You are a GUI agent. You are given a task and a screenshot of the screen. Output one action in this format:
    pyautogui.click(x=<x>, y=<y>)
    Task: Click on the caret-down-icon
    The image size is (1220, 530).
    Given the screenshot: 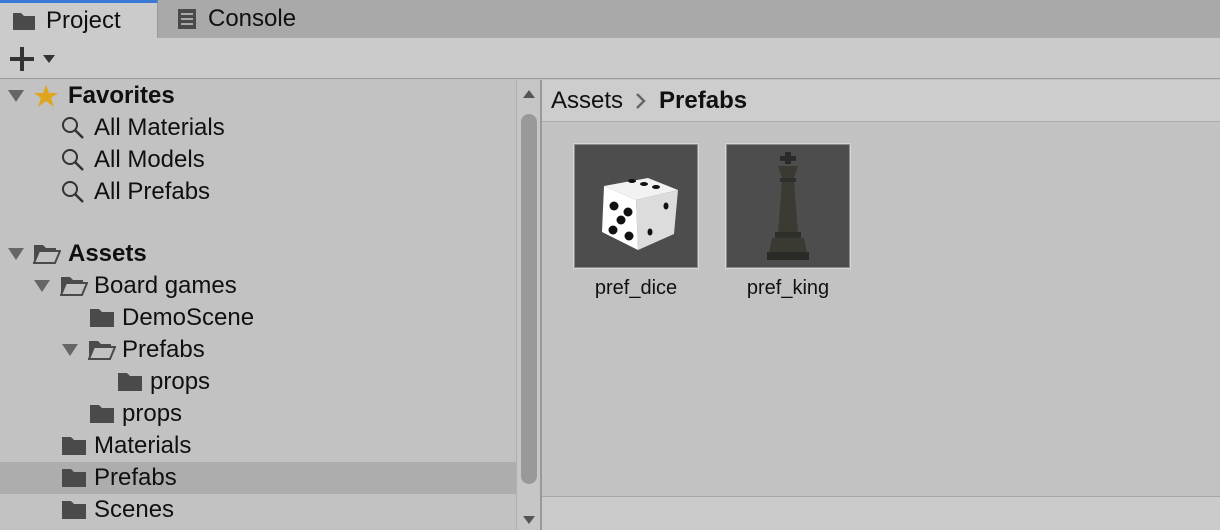 What is the action you would take?
    pyautogui.click(x=49, y=59)
    